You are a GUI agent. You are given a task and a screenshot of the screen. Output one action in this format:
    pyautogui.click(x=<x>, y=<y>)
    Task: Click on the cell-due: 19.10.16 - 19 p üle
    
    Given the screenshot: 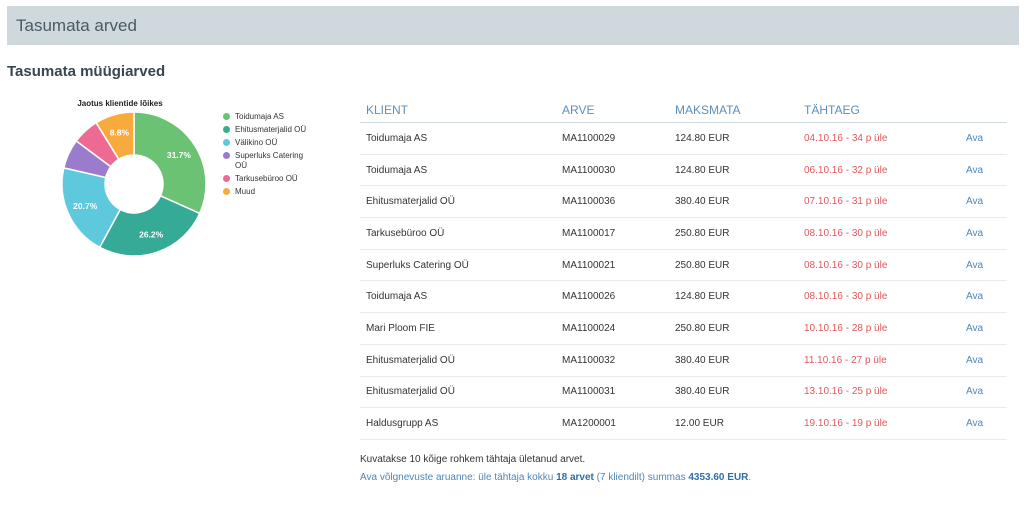 What is the action you would take?
    pyautogui.click(x=879, y=423)
    